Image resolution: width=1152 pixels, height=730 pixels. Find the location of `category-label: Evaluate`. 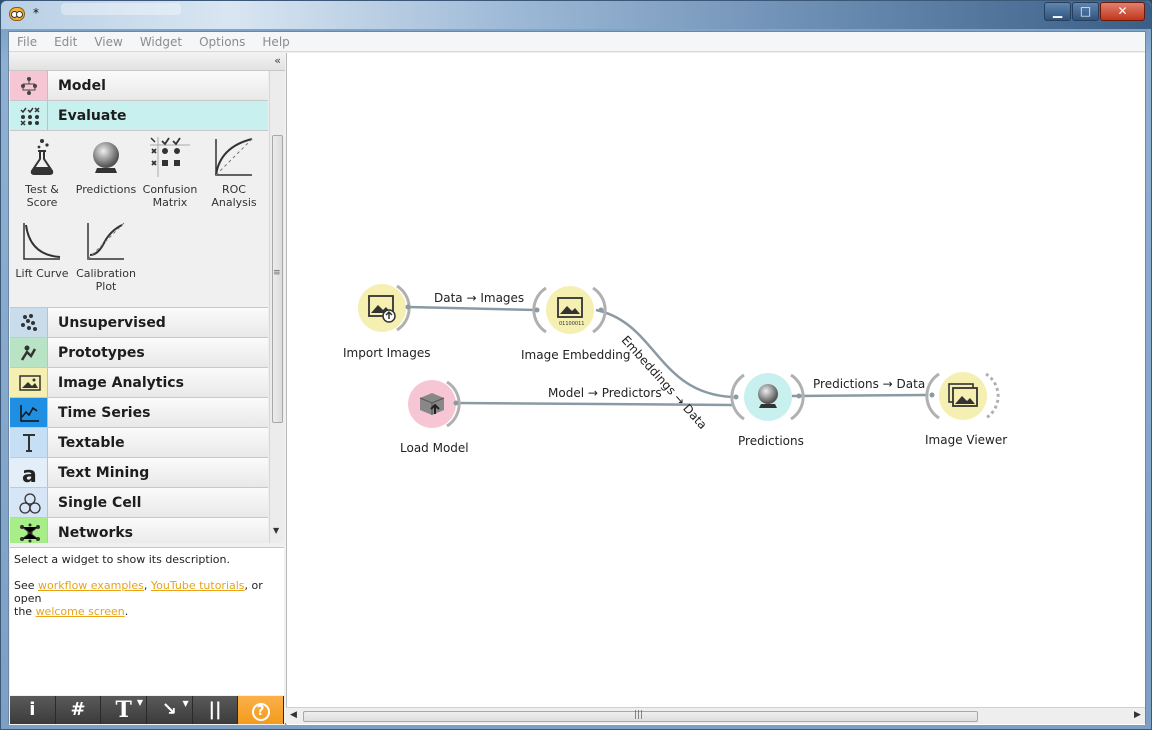

category-label: Evaluate is located at coordinates (92, 116).